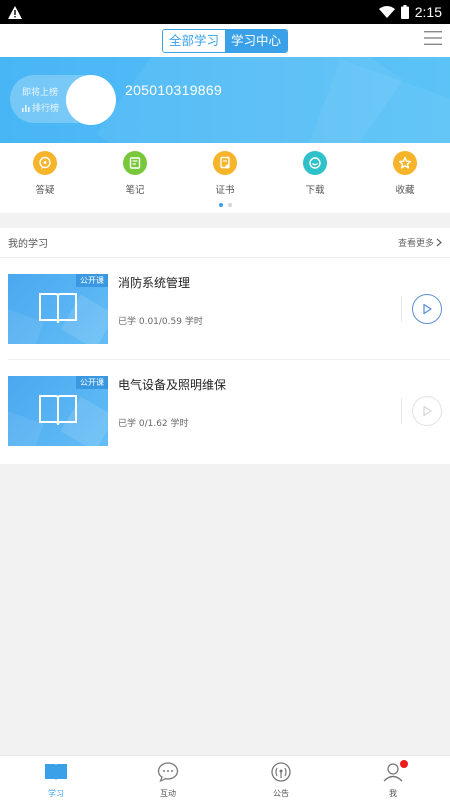 The height and width of the screenshot is (800, 450). I want to click on view-more-link: 查看更多, so click(420, 242).